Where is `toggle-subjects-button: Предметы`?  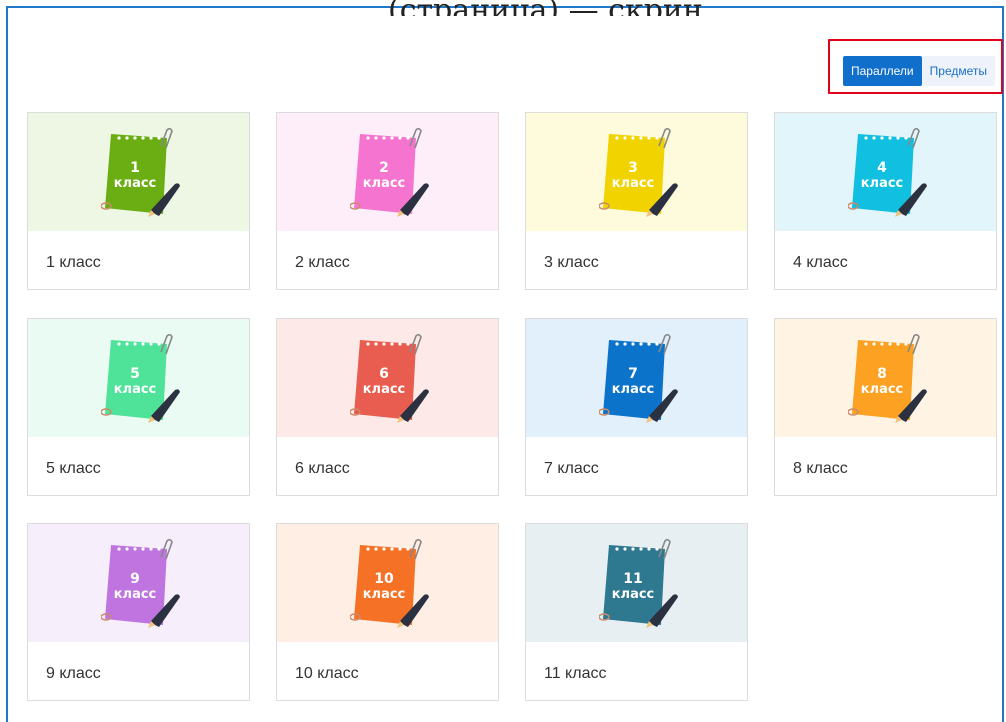 toggle-subjects-button: Предметы is located at coordinates (958, 71).